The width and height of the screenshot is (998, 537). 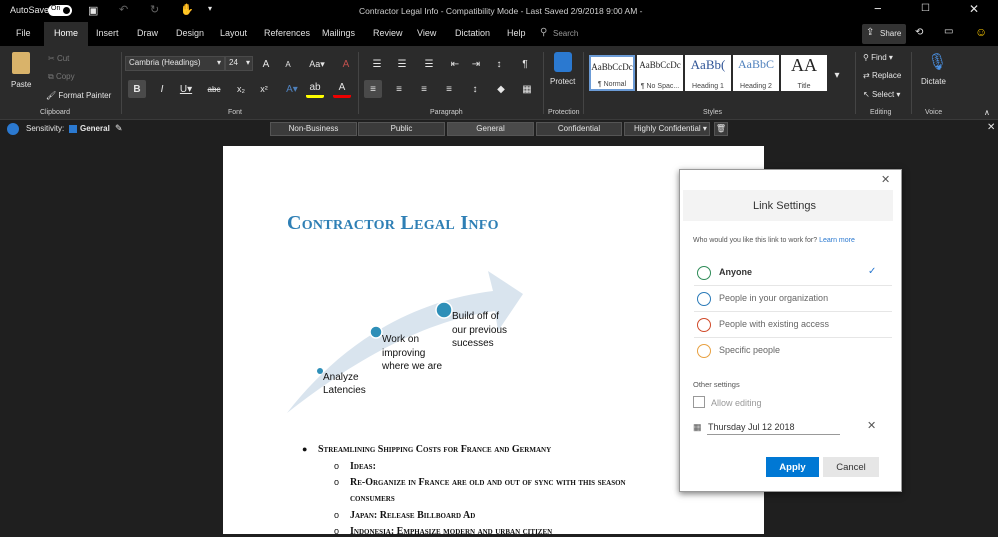 I want to click on close-window-icon: ✕, so click(x=974, y=9).